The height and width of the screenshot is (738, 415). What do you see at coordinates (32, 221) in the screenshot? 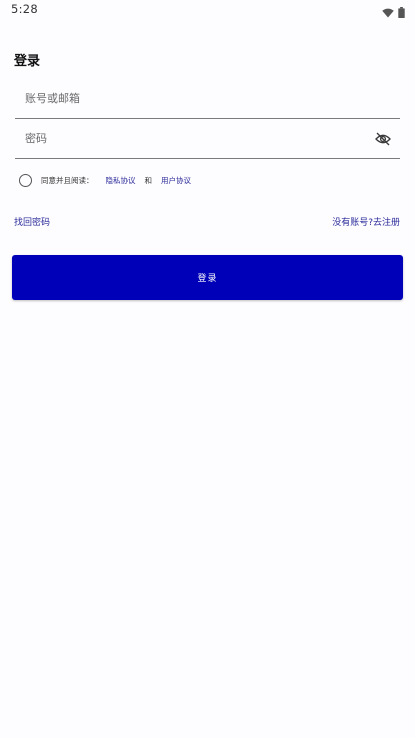
I see `forgot-password-link: 找回密码` at bounding box center [32, 221].